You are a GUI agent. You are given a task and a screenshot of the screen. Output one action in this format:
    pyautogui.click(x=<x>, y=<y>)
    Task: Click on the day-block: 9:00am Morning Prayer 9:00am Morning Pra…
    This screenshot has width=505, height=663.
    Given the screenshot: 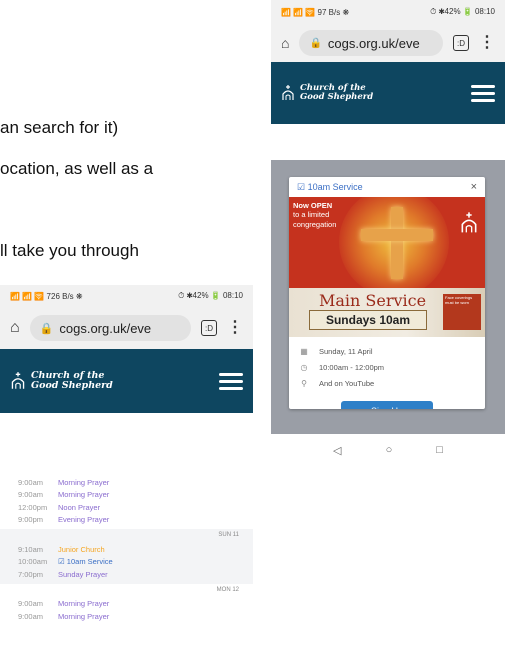 What is the action you would take?
    pyautogui.click(x=126, y=501)
    